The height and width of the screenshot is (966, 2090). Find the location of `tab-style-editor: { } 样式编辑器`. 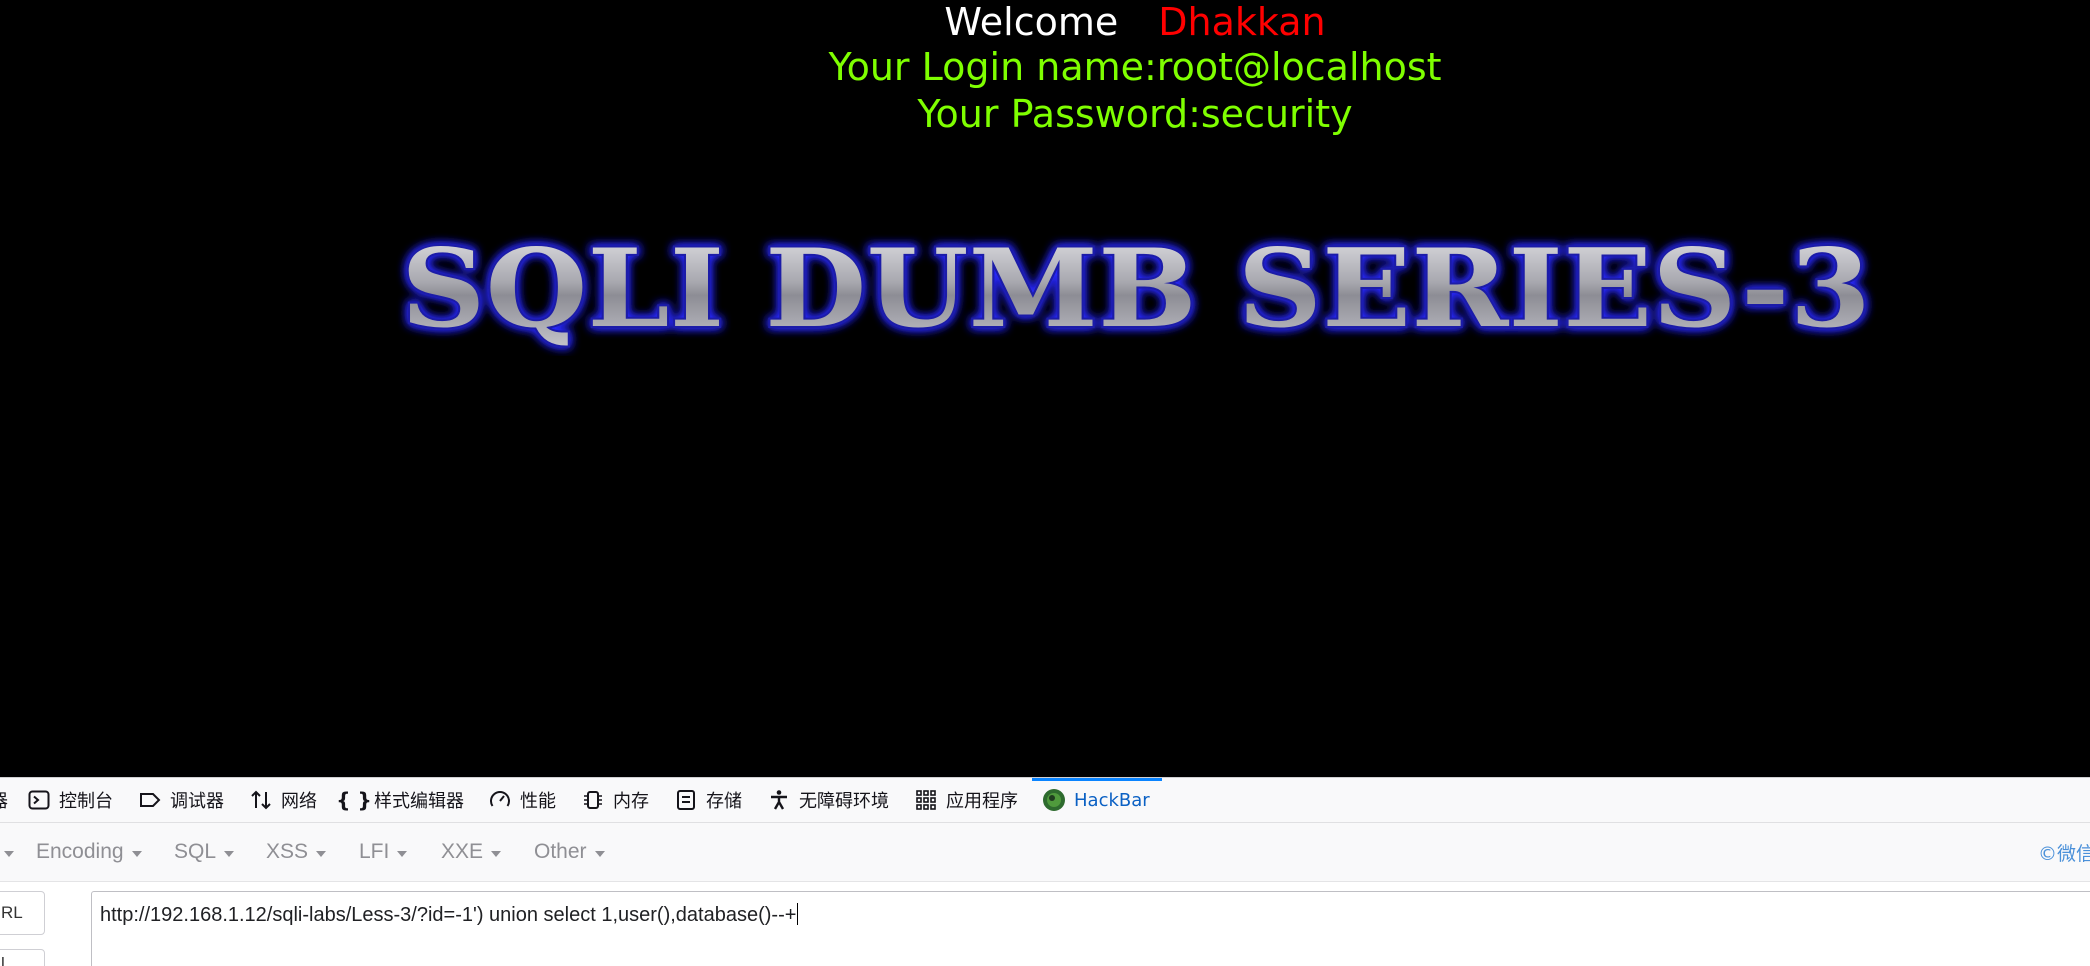

tab-style-editor: { } 样式编辑器 is located at coordinates (400, 800).